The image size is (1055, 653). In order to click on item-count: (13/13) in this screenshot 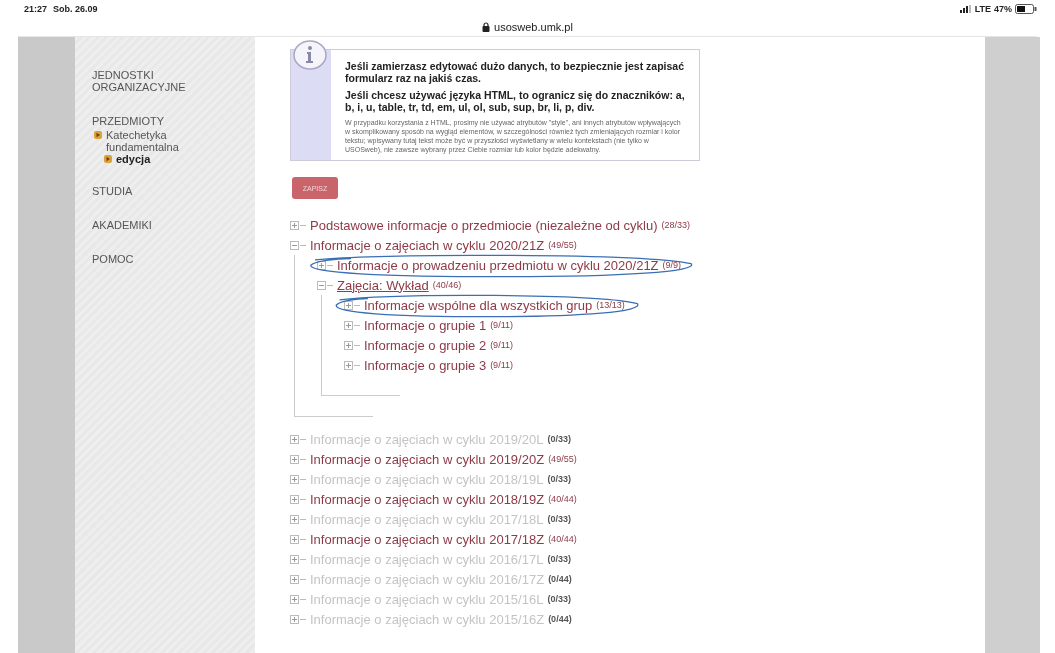, I will do `click(610, 305)`.